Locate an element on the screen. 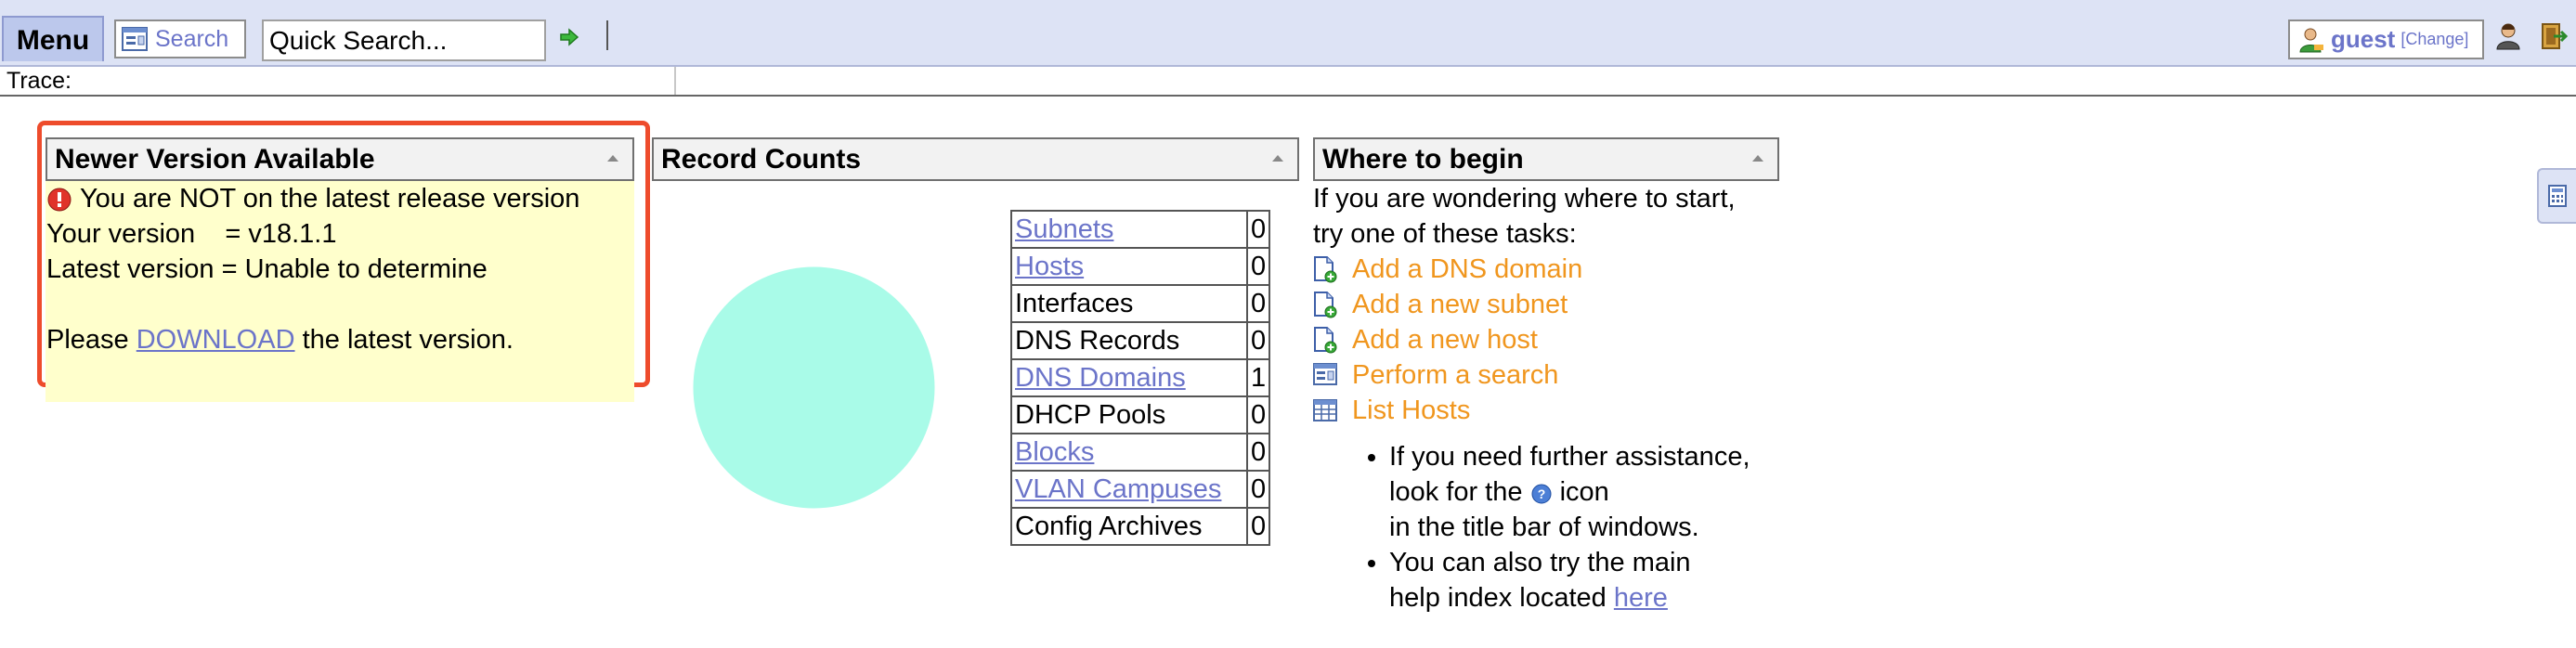  task-link: Add a DNS domain is located at coordinates (1467, 269).